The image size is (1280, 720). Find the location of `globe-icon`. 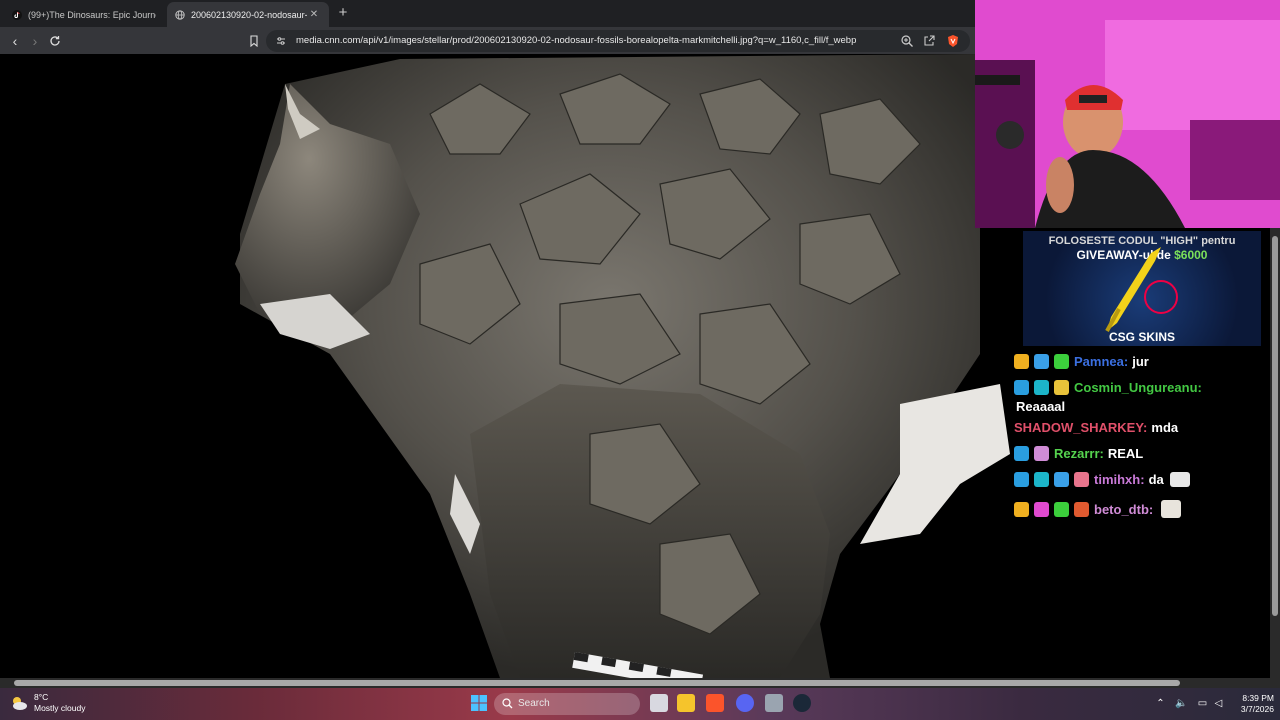

globe-icon is located at coordinates (180, 14).